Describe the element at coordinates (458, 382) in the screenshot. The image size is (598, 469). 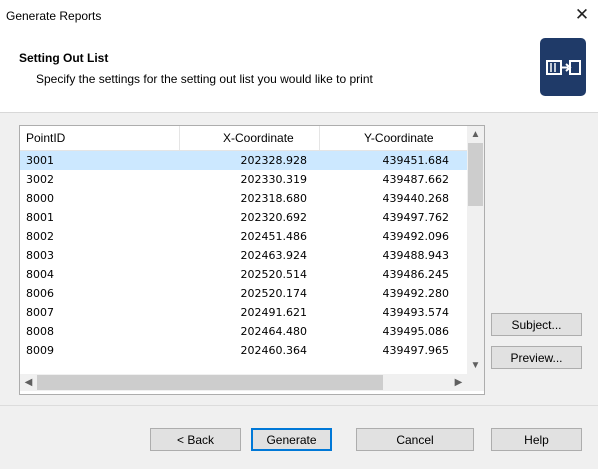
I see `scroll-right-icon: ▶` at that location.